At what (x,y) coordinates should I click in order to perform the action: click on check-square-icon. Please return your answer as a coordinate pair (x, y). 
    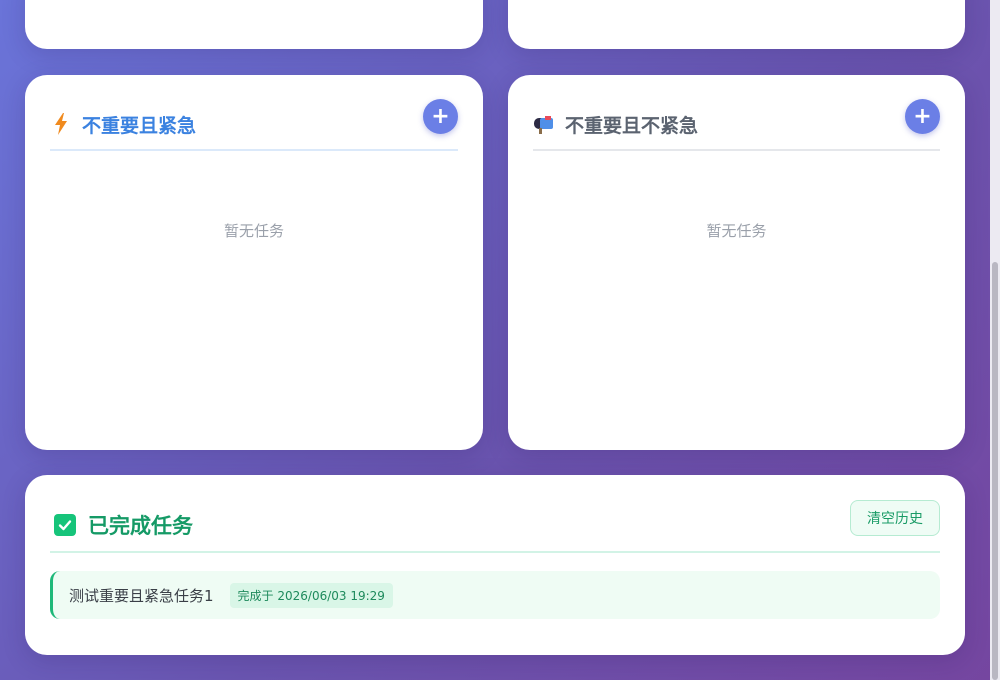
    Looking at the image, I should click on (65, 525).